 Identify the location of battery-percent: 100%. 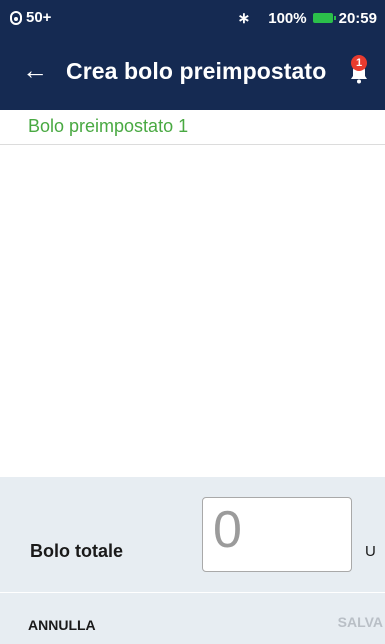
(287, 18).